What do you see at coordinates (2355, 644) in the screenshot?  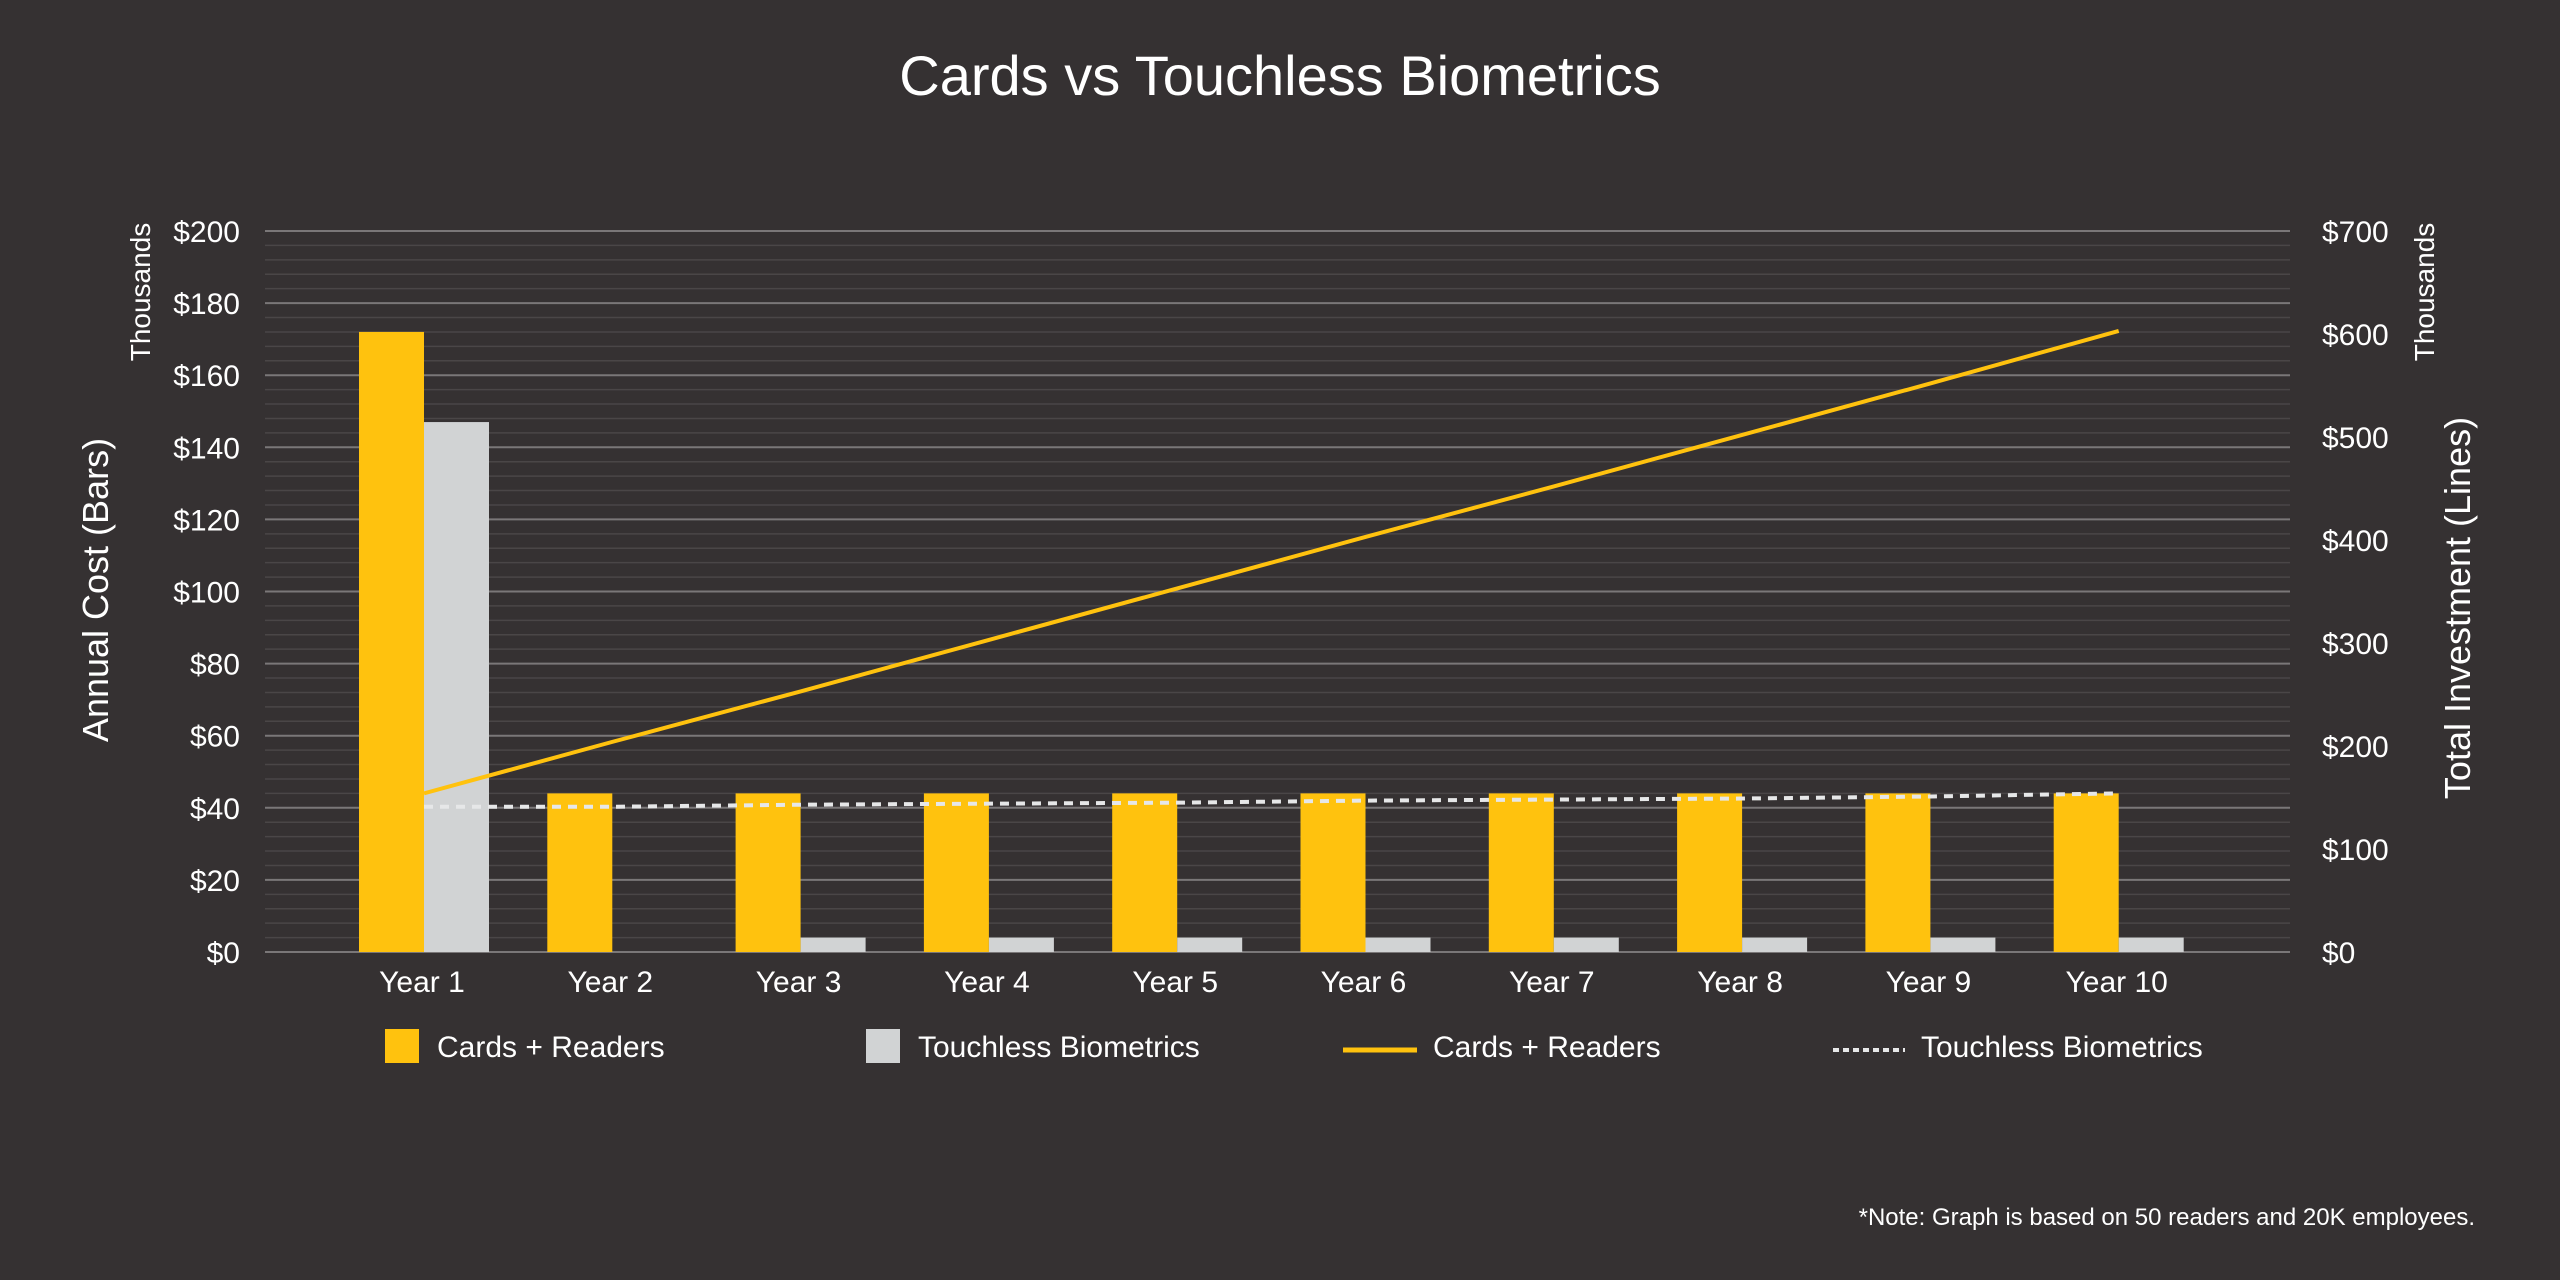 I see `right-tick-label: $300` at bounding box center [2355, 644].